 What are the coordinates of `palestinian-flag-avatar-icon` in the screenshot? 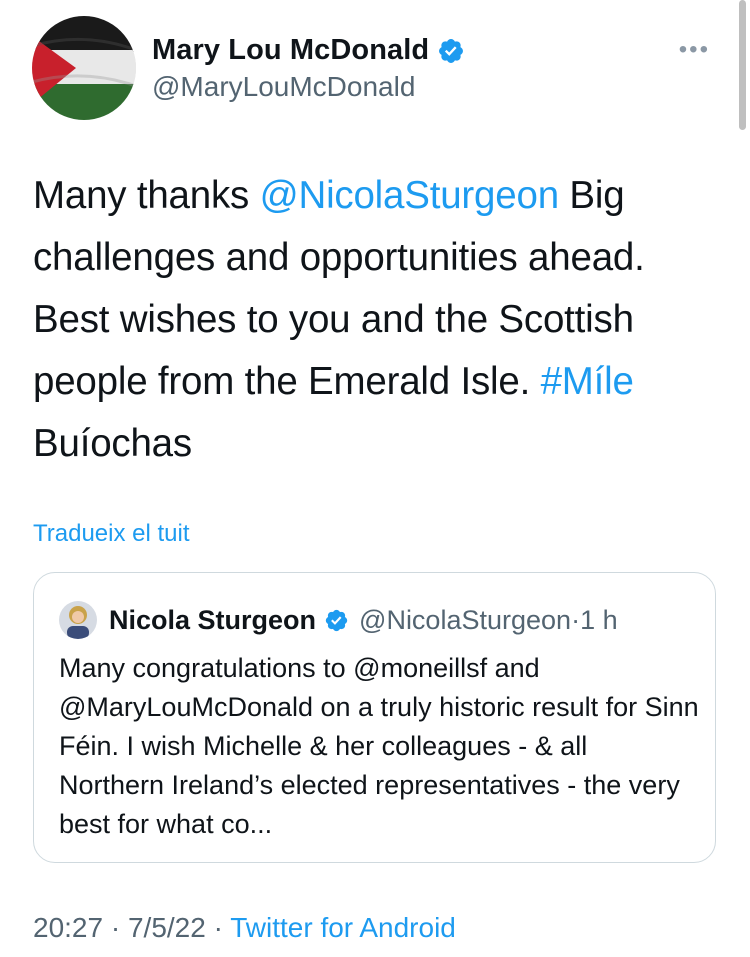 It's located at (84, 68).